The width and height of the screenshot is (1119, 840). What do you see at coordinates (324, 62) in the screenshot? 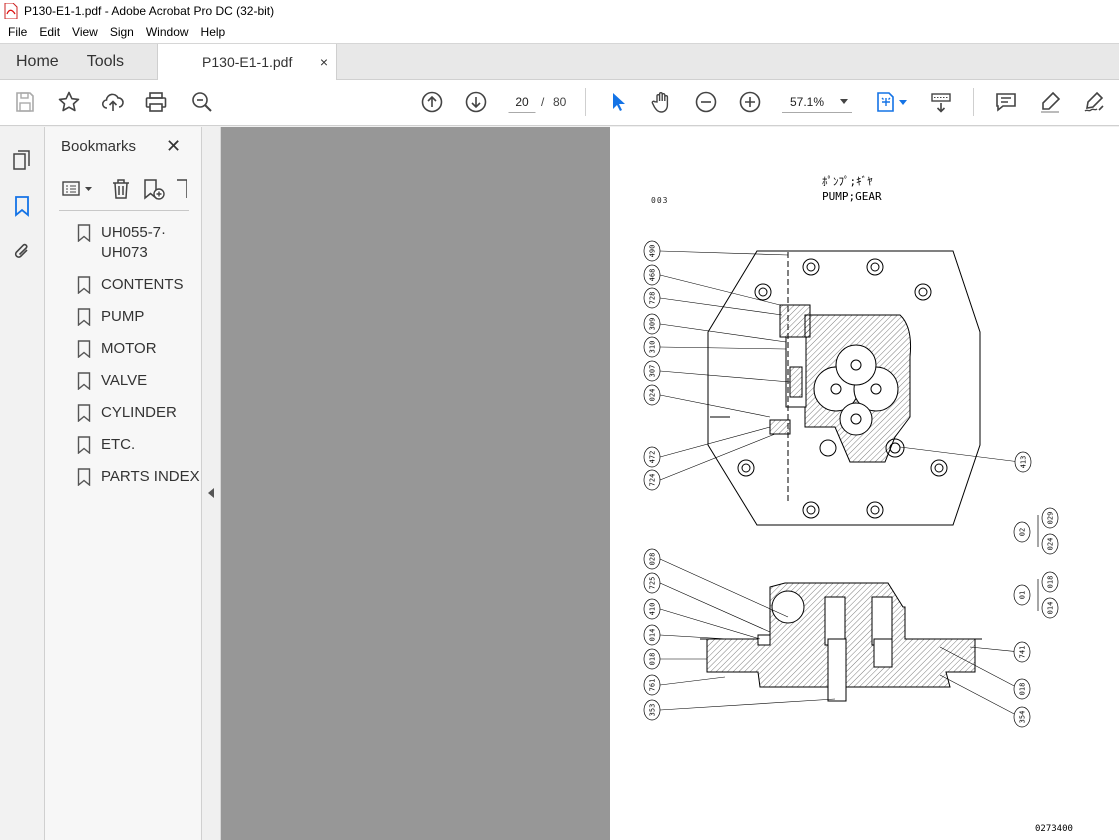
I see `close-tab-icon: ×` at bounding box center [324, 62].